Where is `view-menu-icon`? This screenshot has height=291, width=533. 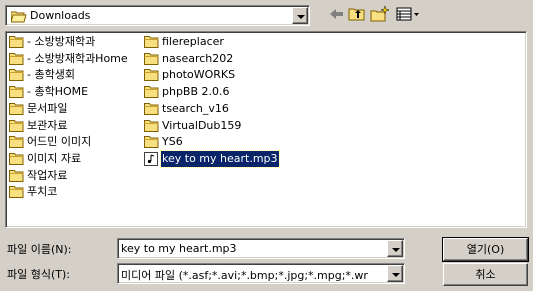
view-menu-icon is located at coordinates (407, 15).